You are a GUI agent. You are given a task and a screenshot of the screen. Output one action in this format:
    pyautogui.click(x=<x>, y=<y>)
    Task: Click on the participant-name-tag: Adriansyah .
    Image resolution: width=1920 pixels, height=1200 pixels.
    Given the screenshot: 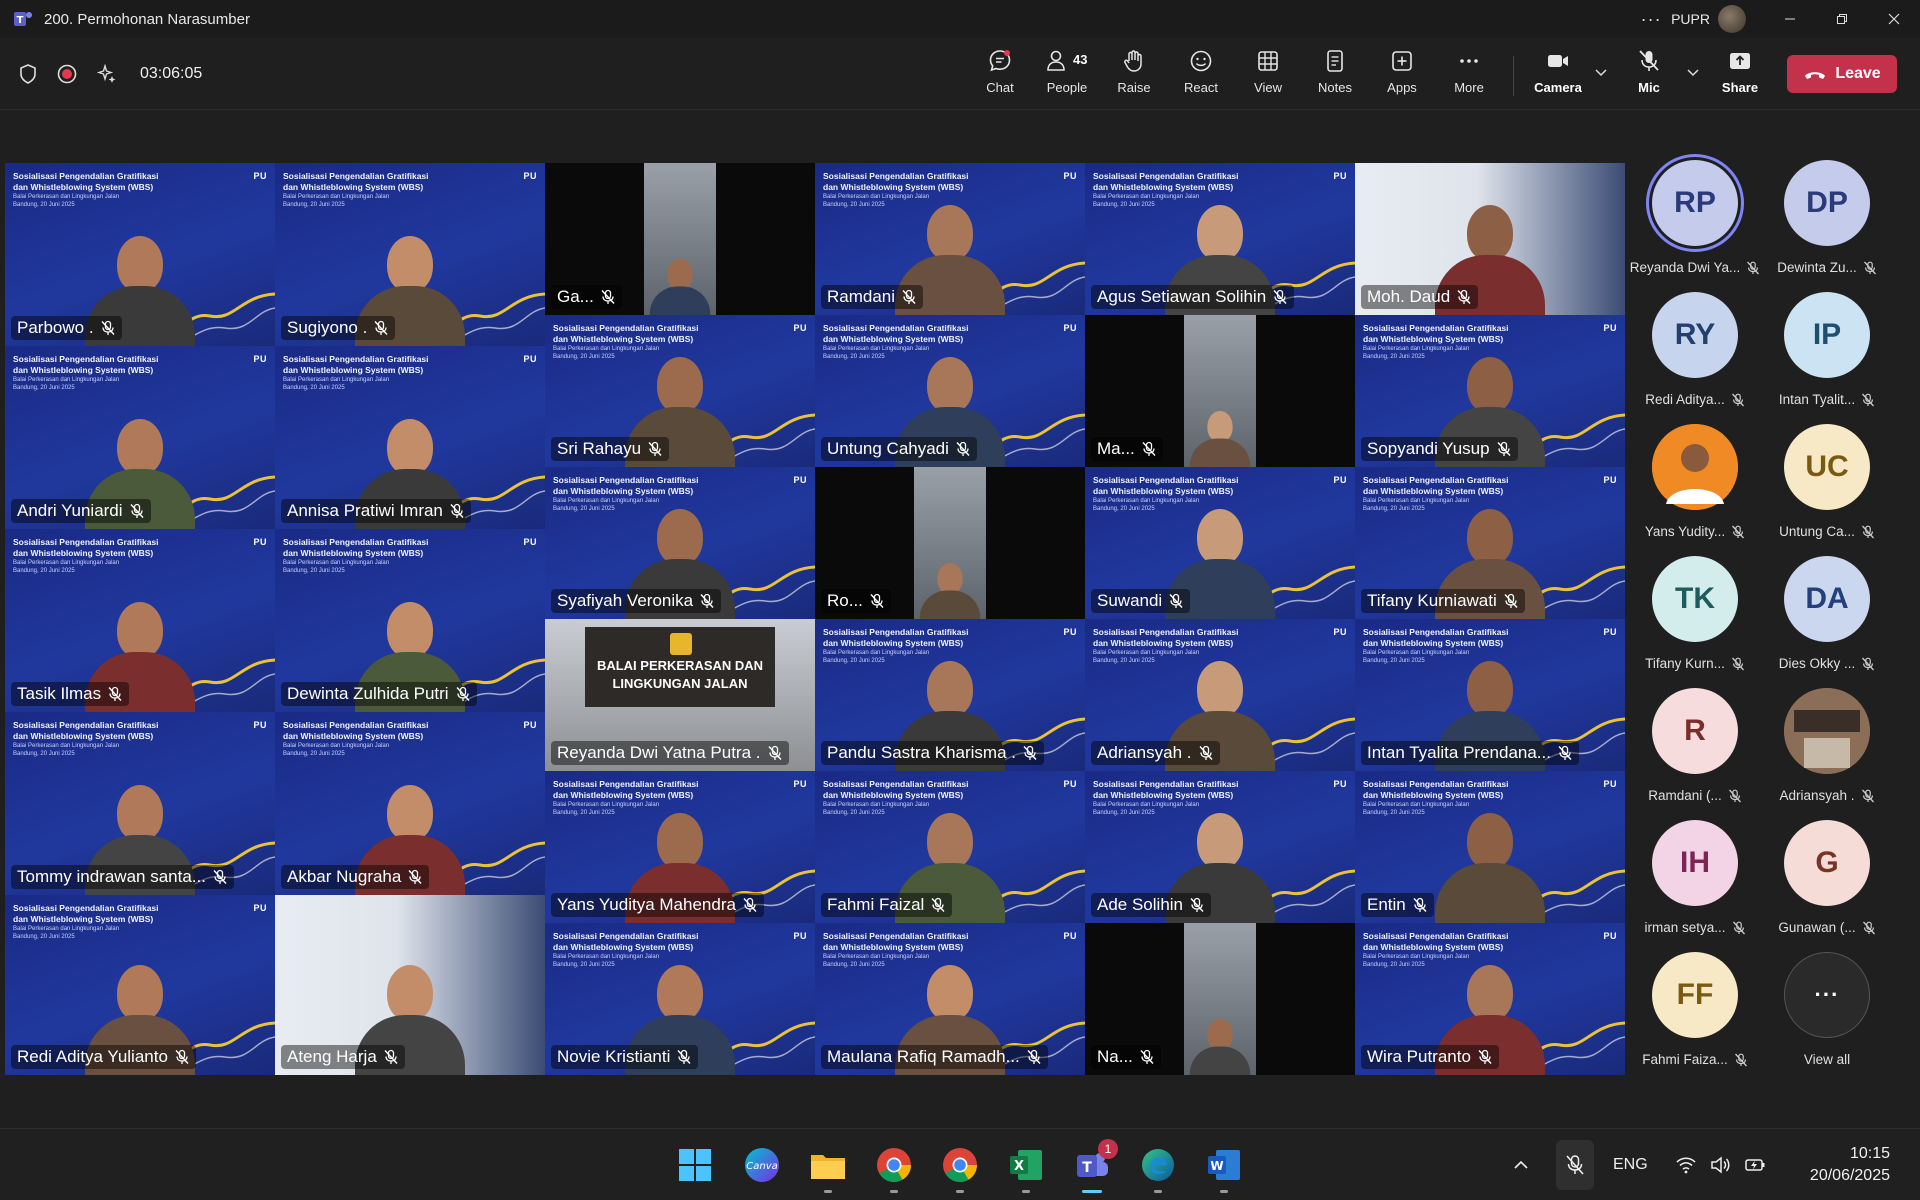 What is the action you would take?
    pyautogui.click(x=1155, y=753)
    